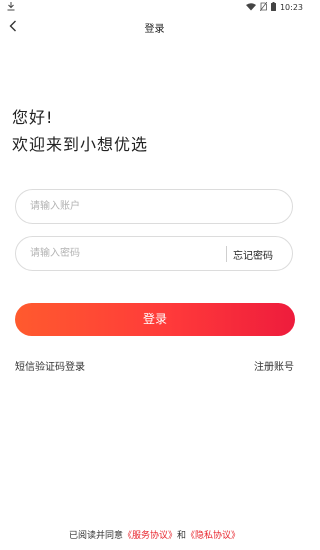 The width and height of the screenshot is (320, 550). I want to click on account-input, so click(155, 206).